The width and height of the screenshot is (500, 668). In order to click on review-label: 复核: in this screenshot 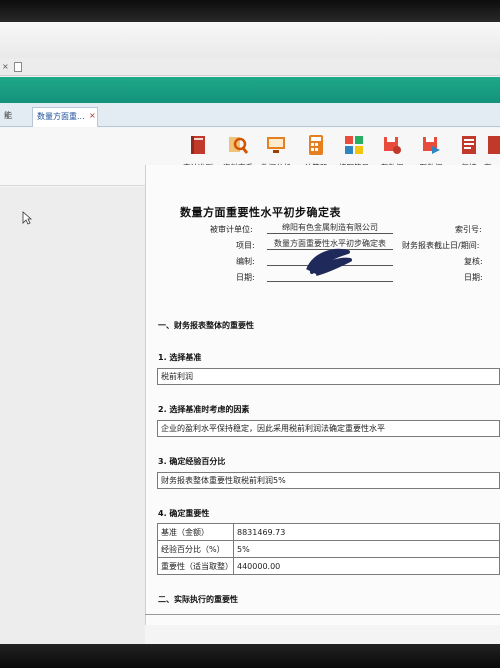, I will do `click(473, 261)`.